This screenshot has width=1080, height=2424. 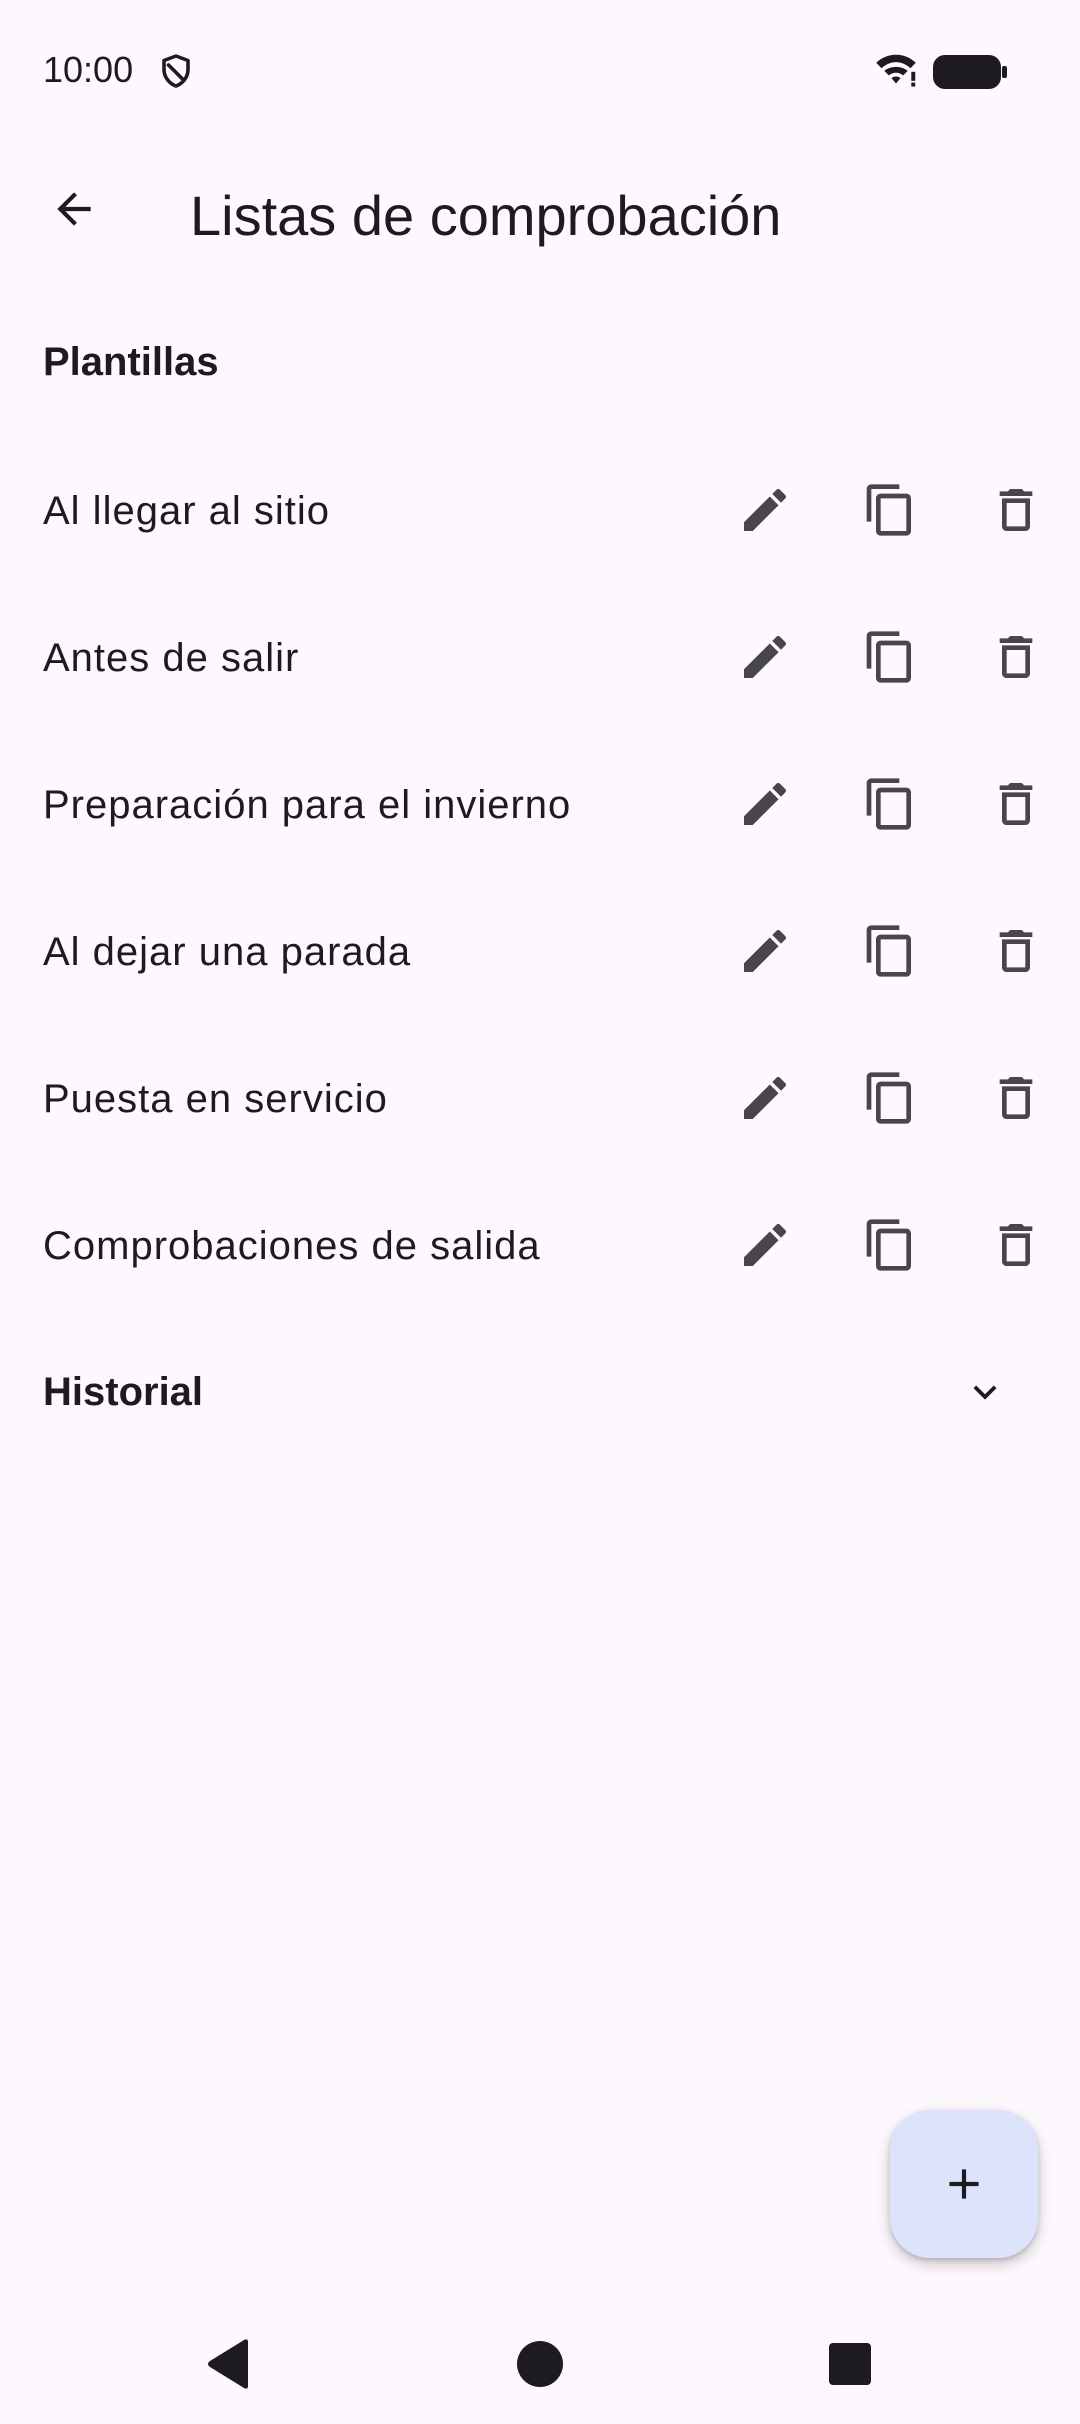 I want to click on status-time: 10:00, so click(x=88, y=69).